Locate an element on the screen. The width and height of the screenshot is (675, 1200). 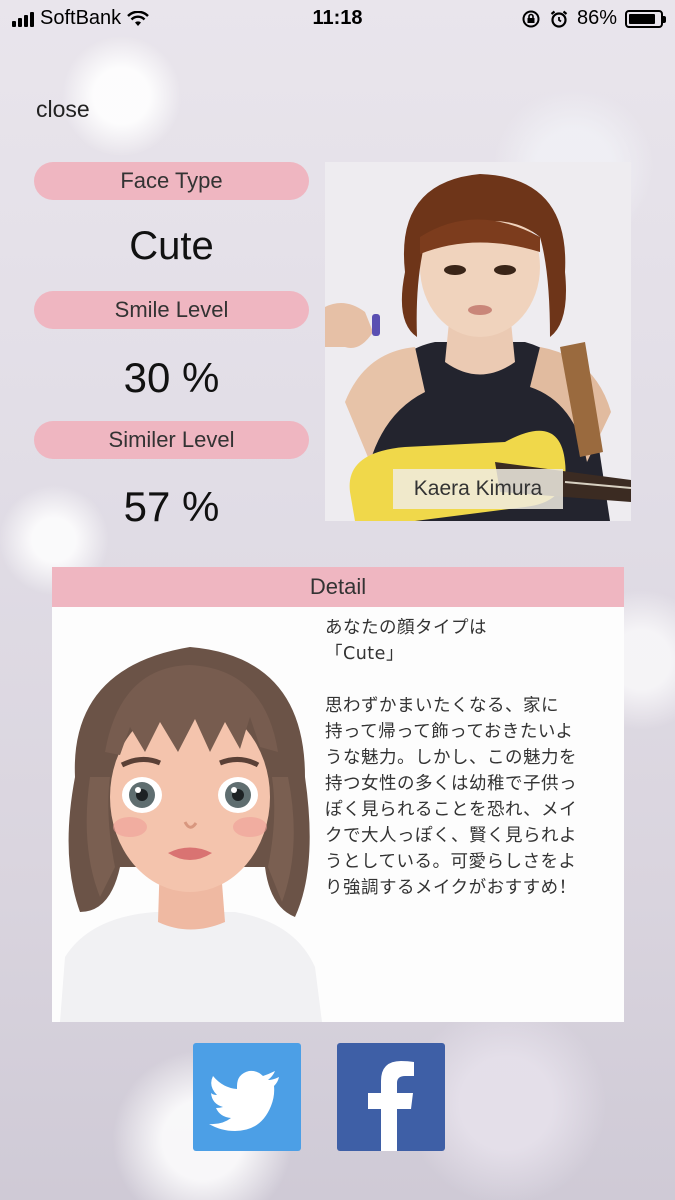
battery-percent: 86% is located at coordinates (596, 18).